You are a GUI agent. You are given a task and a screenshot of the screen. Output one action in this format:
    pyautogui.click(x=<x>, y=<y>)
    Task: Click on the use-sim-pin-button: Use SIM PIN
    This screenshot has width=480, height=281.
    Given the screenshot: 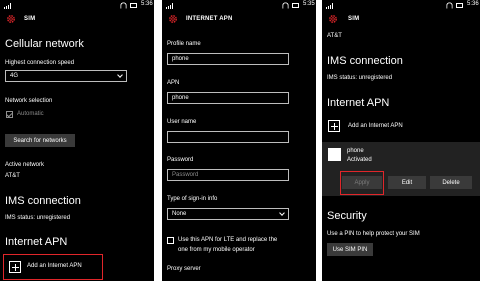 What is the action you would take?
    pyautogui.click(x=350, y=249)
    